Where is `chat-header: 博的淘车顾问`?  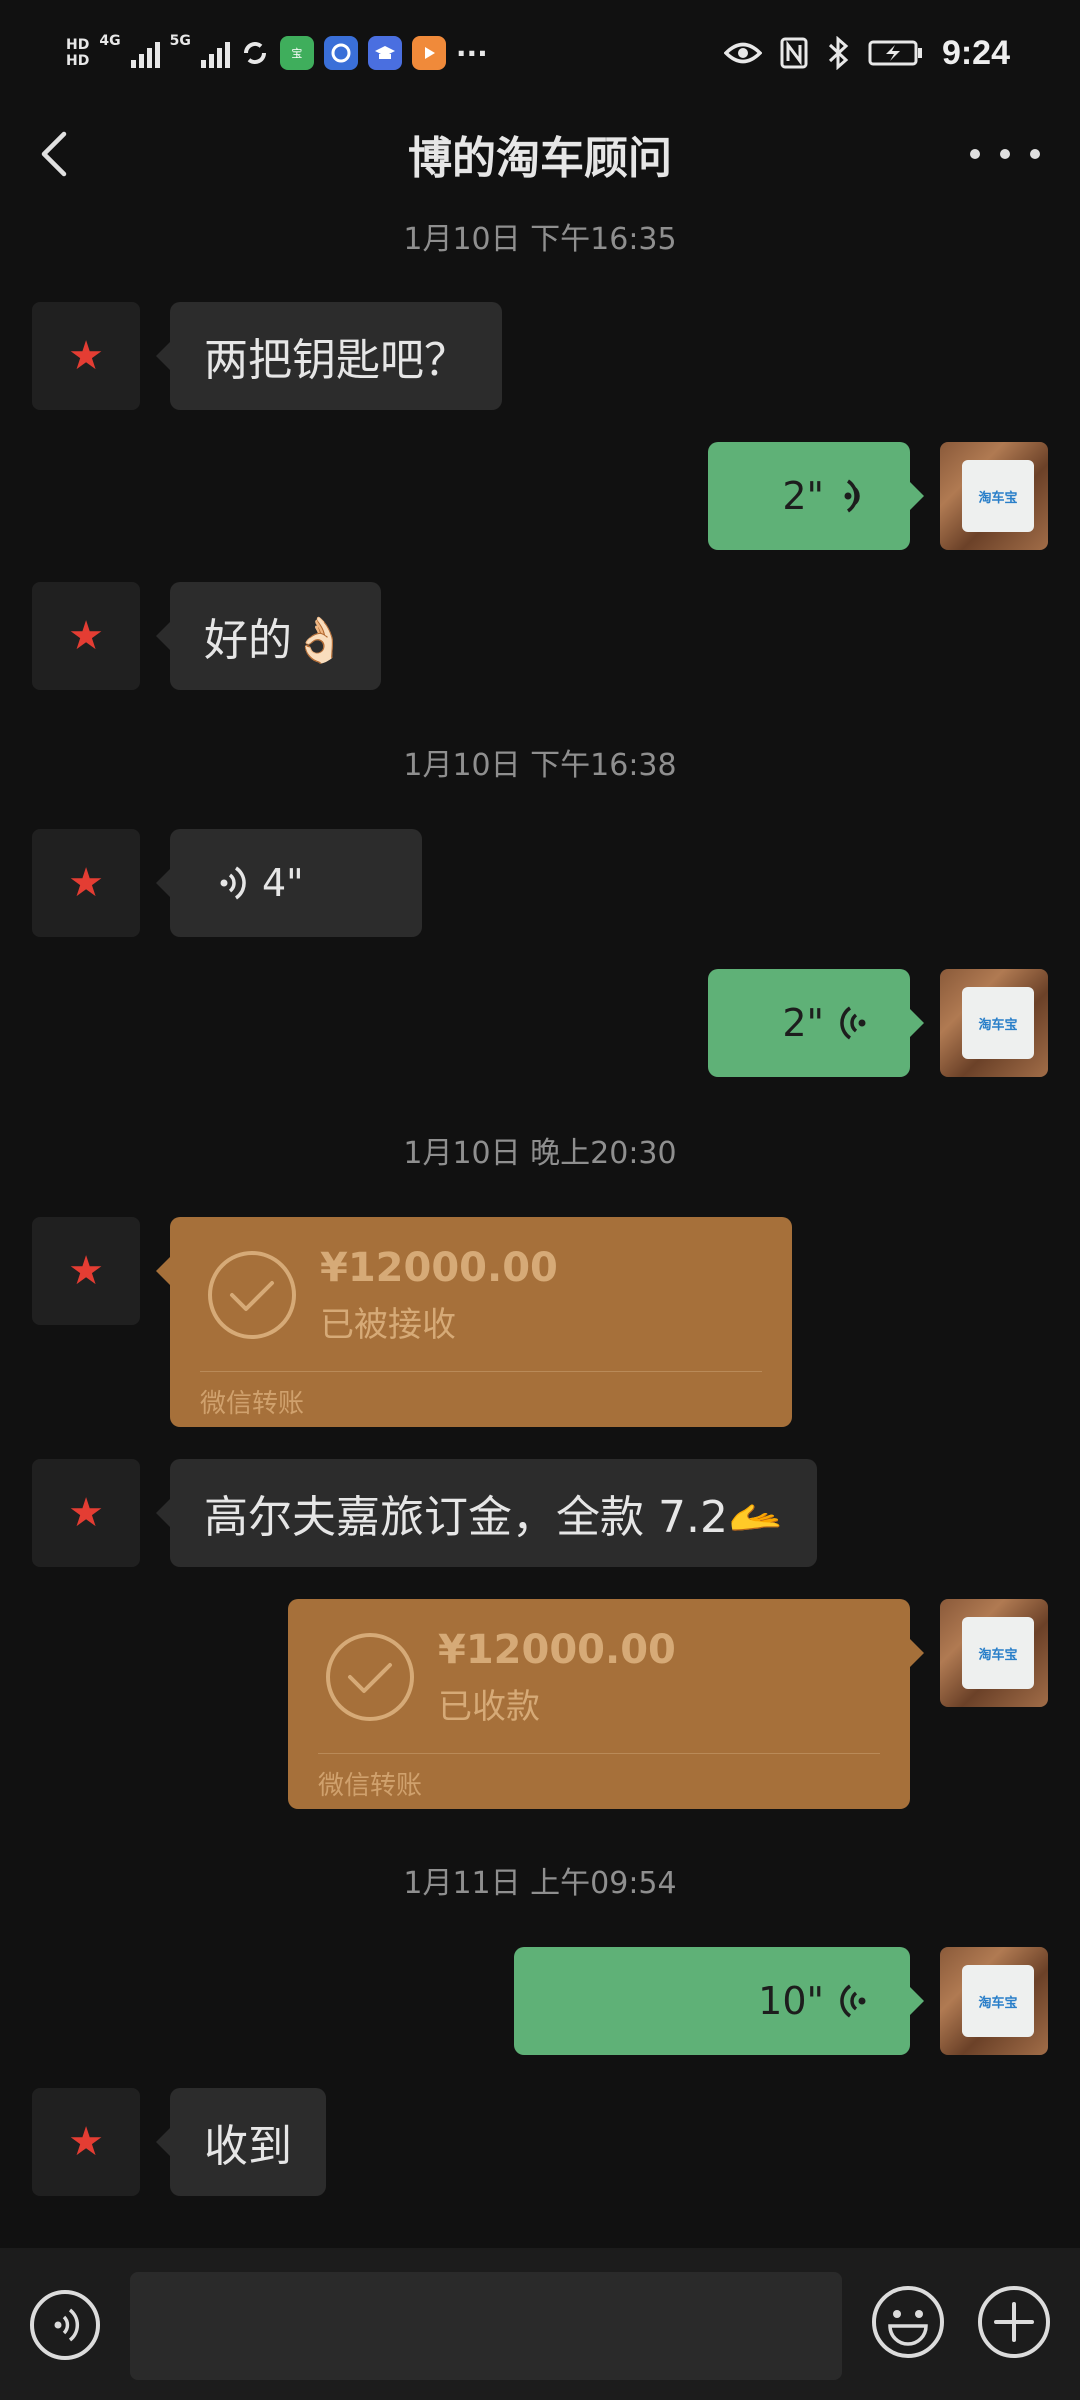
chat-header: 博的淘车顾问 is located at coordinates (540, 159).